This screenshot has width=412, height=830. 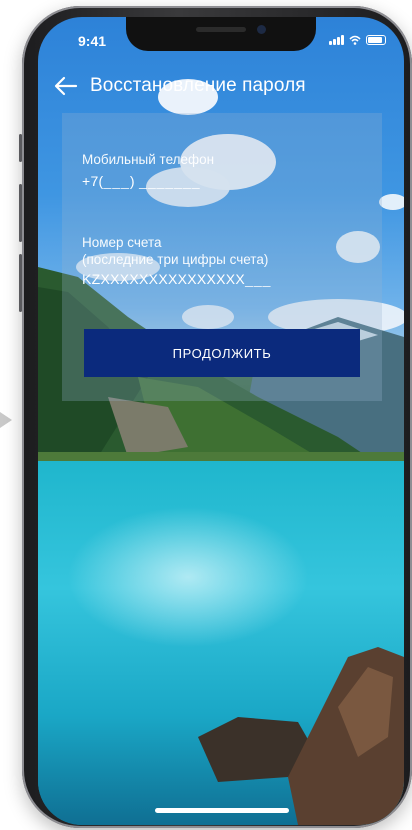 I want to click on account-hint: (последние три цифры счета), so click(x=175, y=259).